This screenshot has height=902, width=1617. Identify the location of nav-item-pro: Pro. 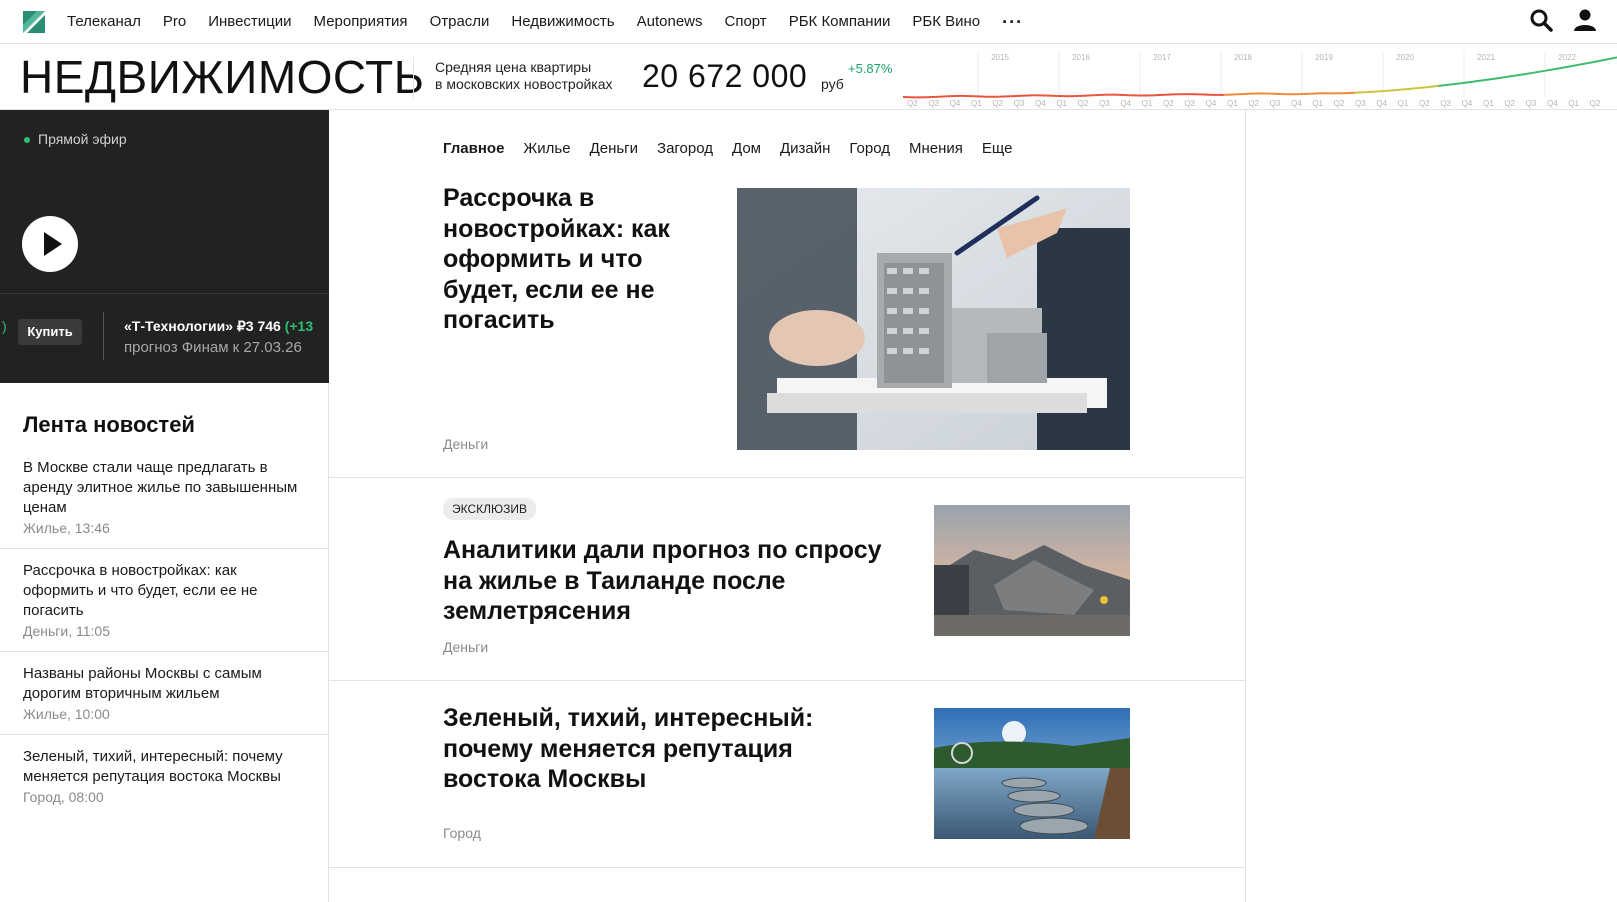
(174, 21).